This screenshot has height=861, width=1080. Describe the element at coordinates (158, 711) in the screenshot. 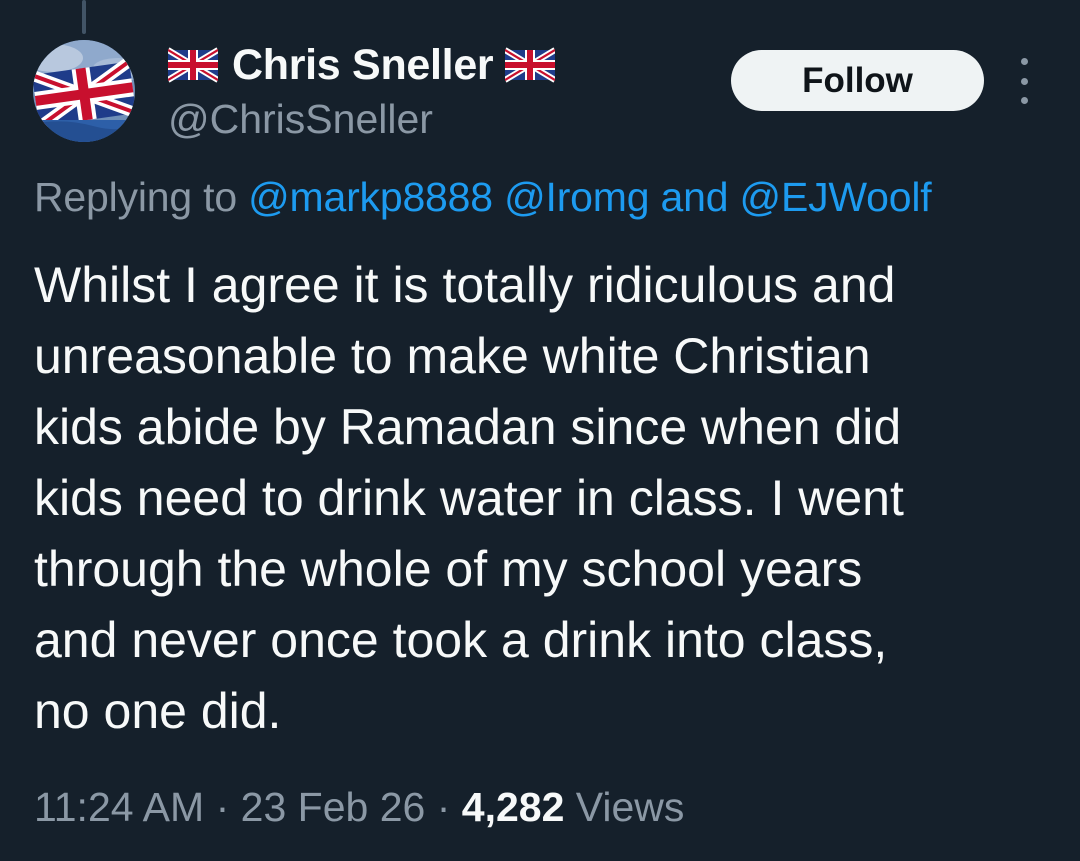

I see `tweet-text-line: no one did.` at that location.